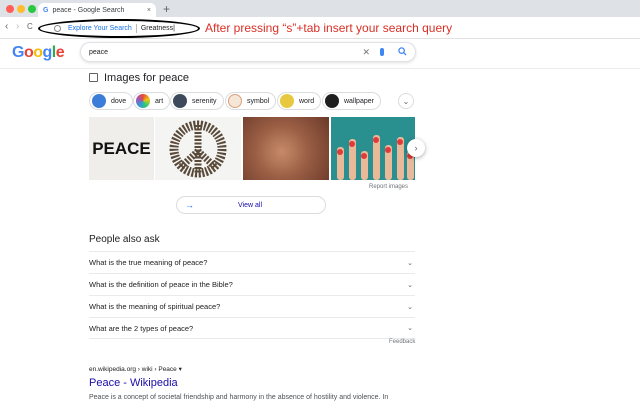 The height and width of the screenshot is (401, 640). I want to click on chip-label: wallpaper, so click(359, 101).